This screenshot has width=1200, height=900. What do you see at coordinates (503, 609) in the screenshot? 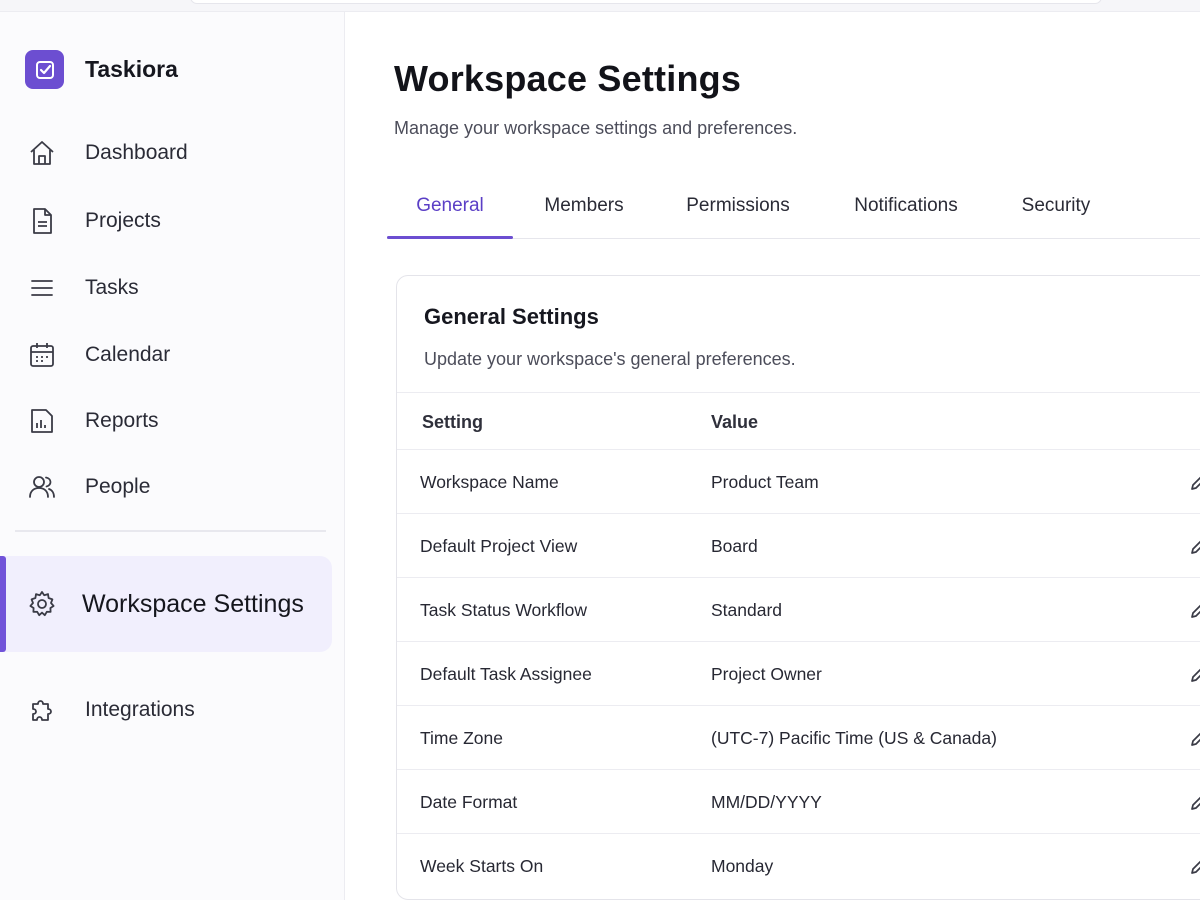
I see `setting-name: Task Status Workflow` at bounding box center [503, 609].